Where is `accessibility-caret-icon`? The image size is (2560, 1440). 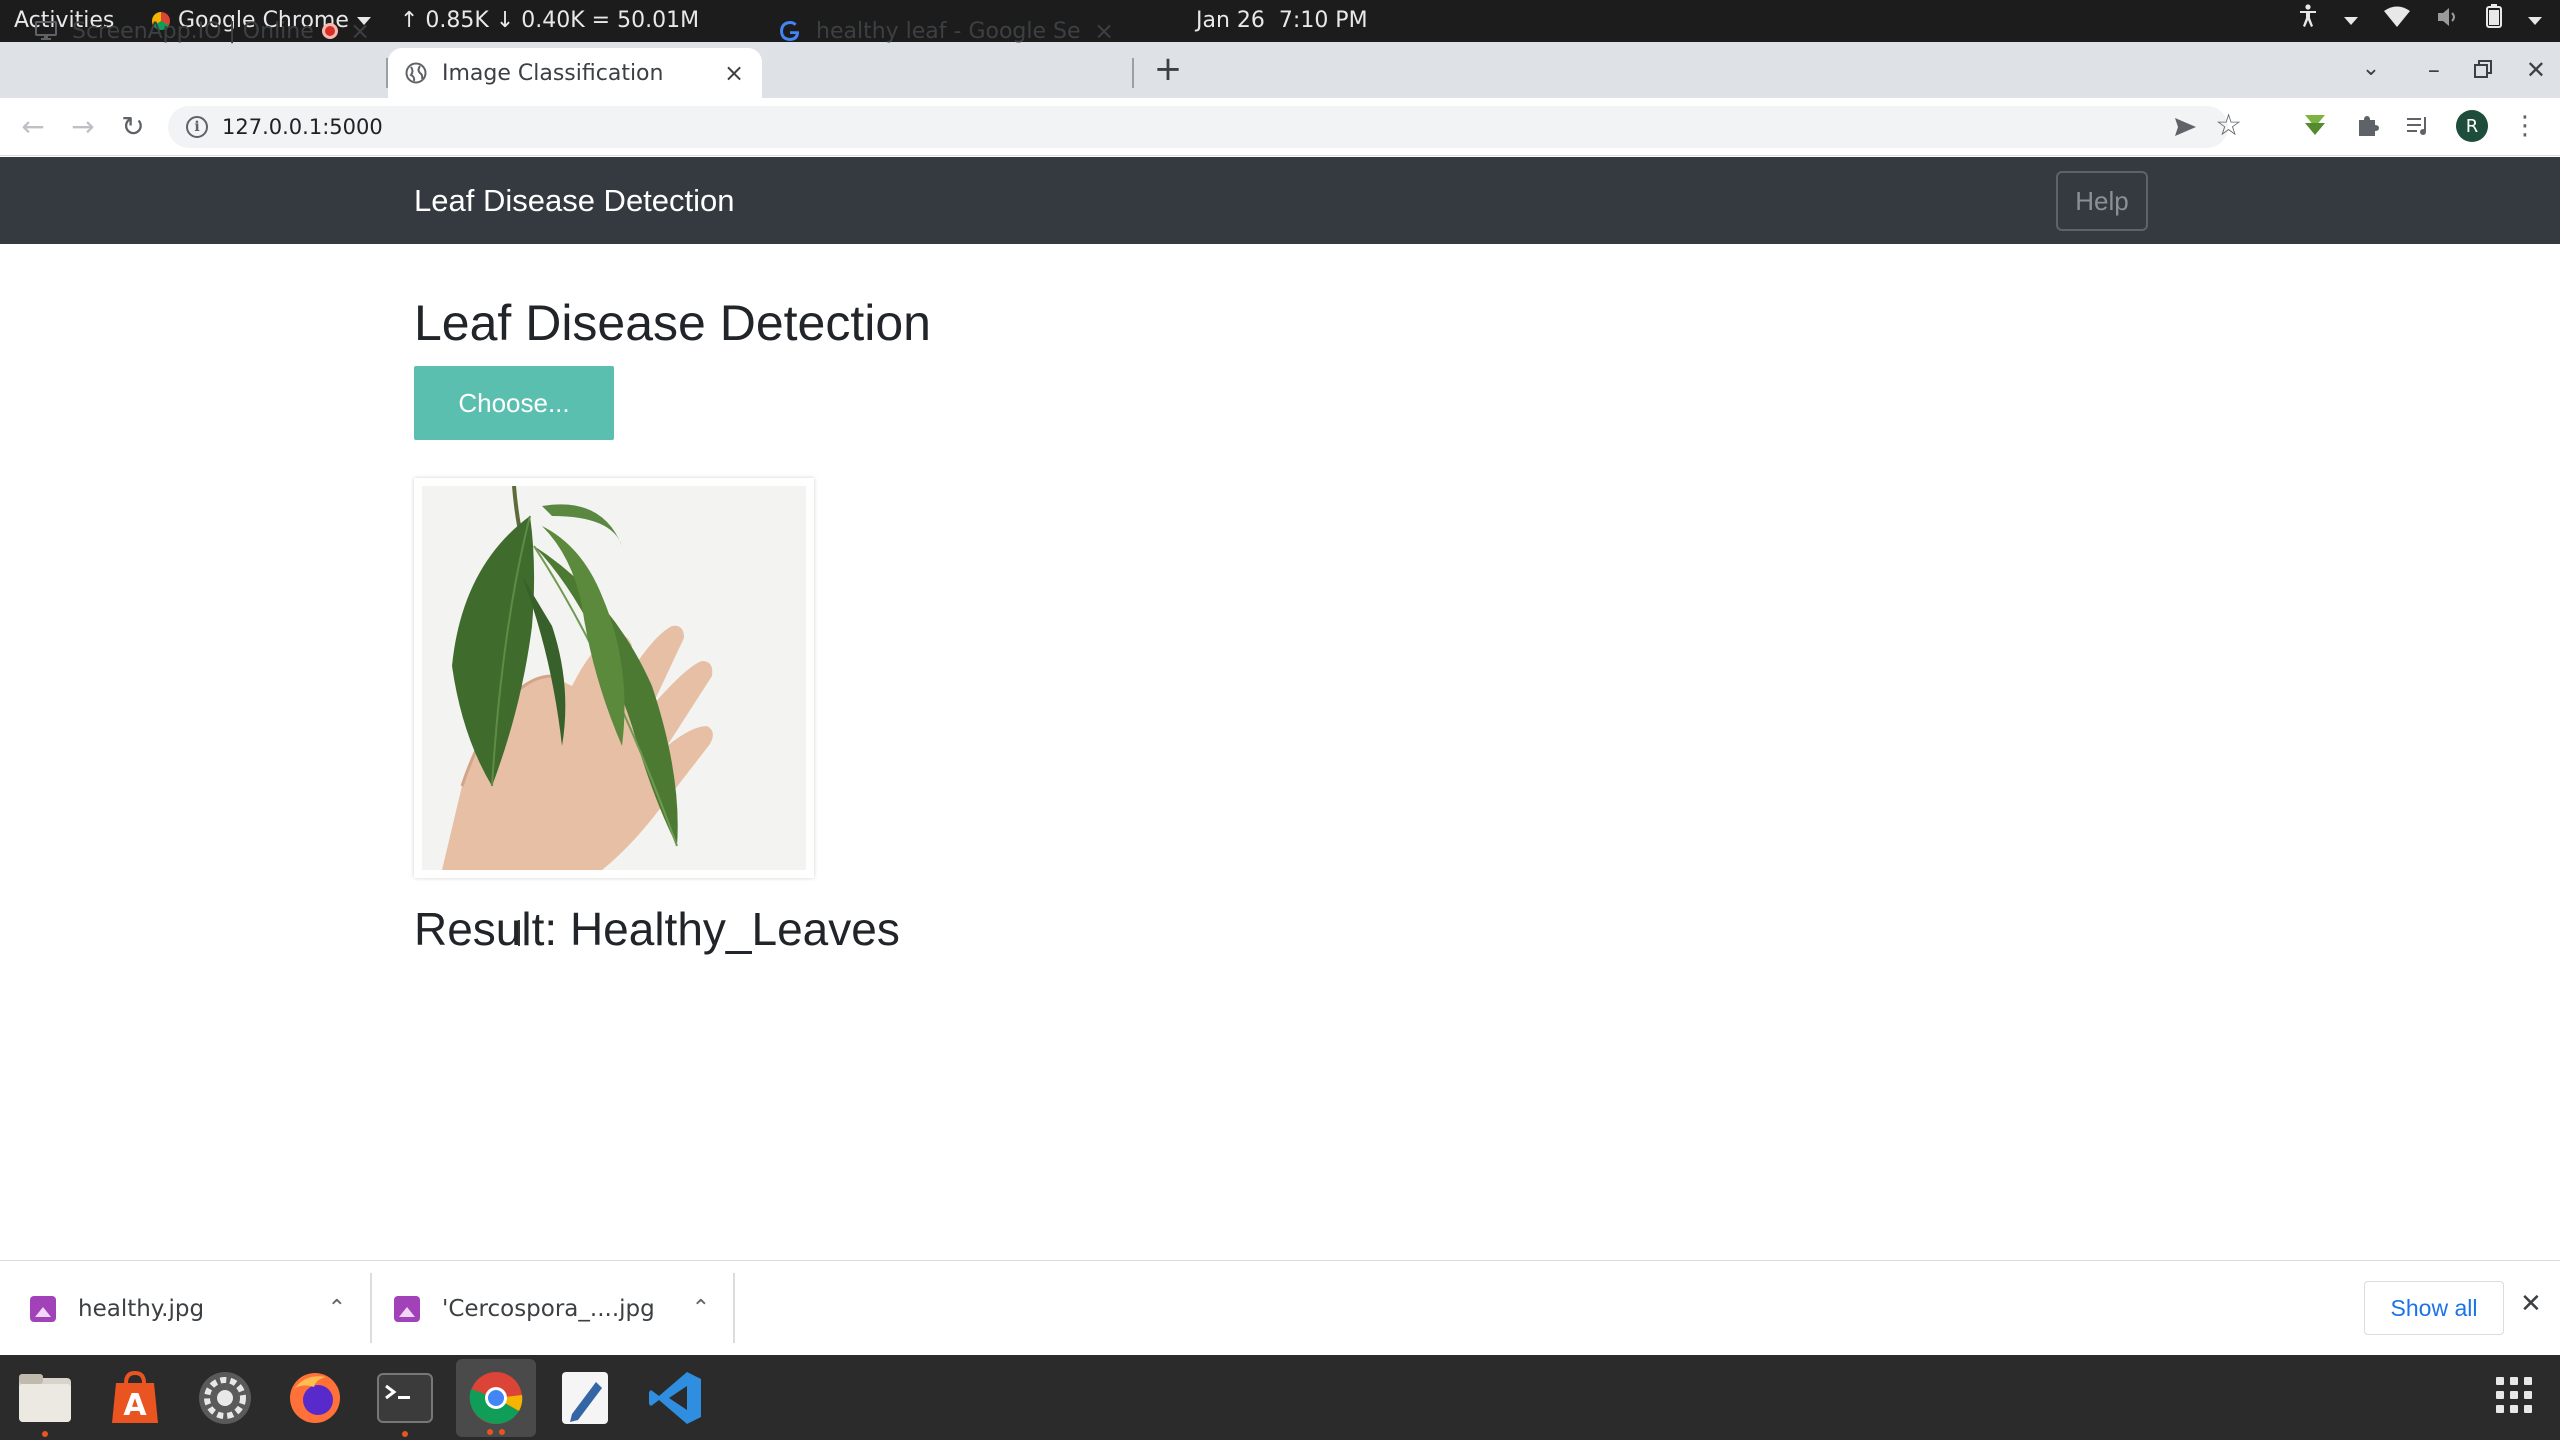
accessibility-caret-icon is located at coordinates (2351, 21).